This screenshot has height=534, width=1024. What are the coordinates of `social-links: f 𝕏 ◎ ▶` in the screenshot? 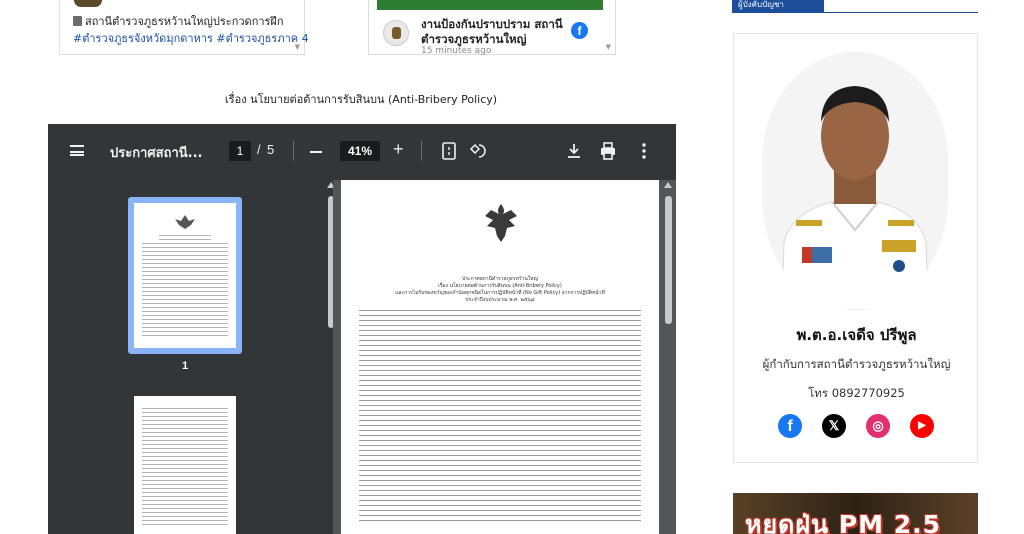 It's located at (858, 426).